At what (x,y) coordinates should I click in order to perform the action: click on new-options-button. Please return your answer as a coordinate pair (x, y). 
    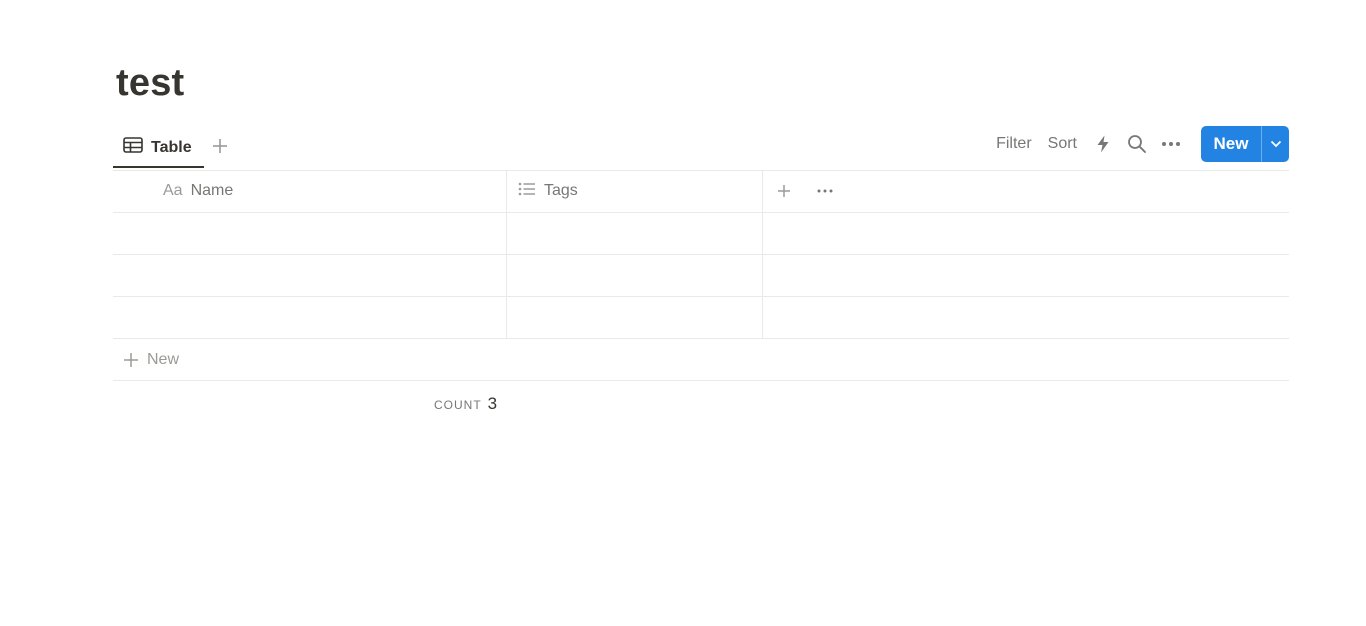
    Looking at the image, I should click on (1275, 144).